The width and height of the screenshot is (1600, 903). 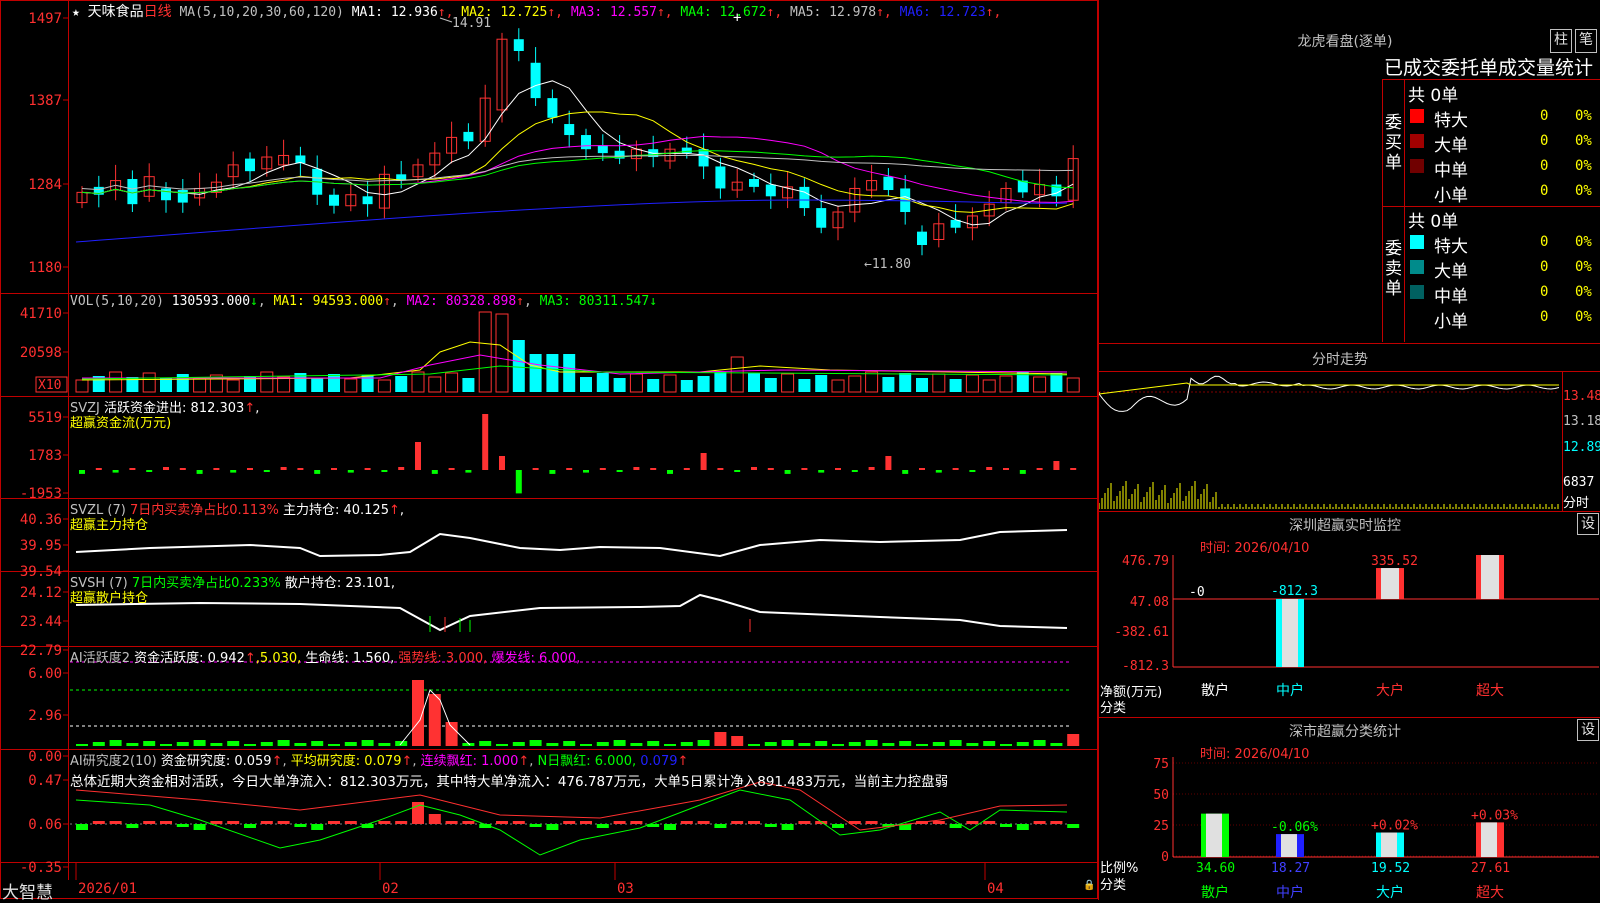 I want to click on favorite-star-icon: ★, so click(x=76, y=12).